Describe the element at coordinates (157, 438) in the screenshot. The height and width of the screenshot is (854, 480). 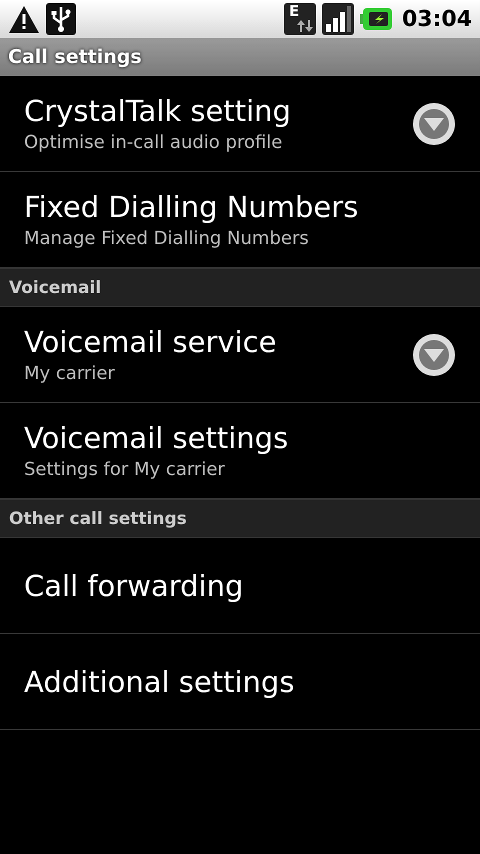
I see `item-title: Voicemail settings` at that location.